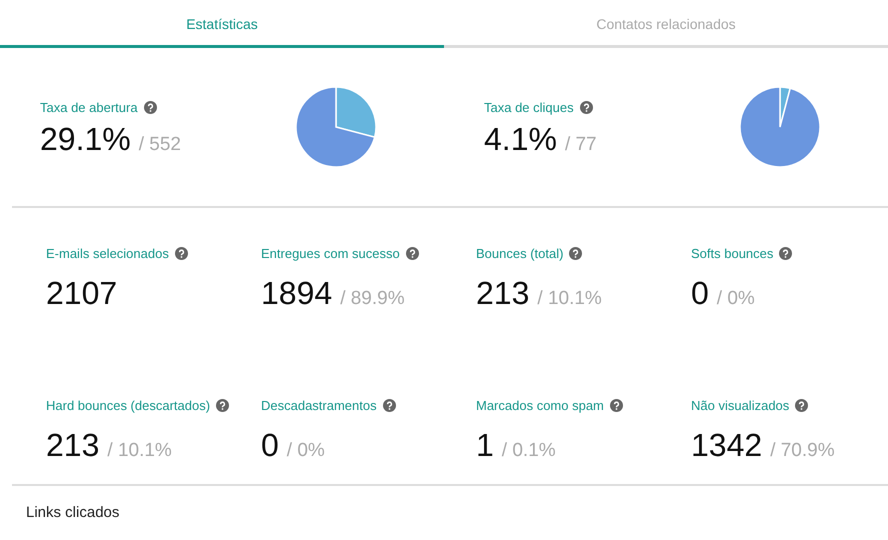 The height and width of the screenshot is (540, 888). What do you see at coordinates (319, 406) in the screenshot?
I see `metric-label: Descadastramentos` at bounding box center [319, 406].